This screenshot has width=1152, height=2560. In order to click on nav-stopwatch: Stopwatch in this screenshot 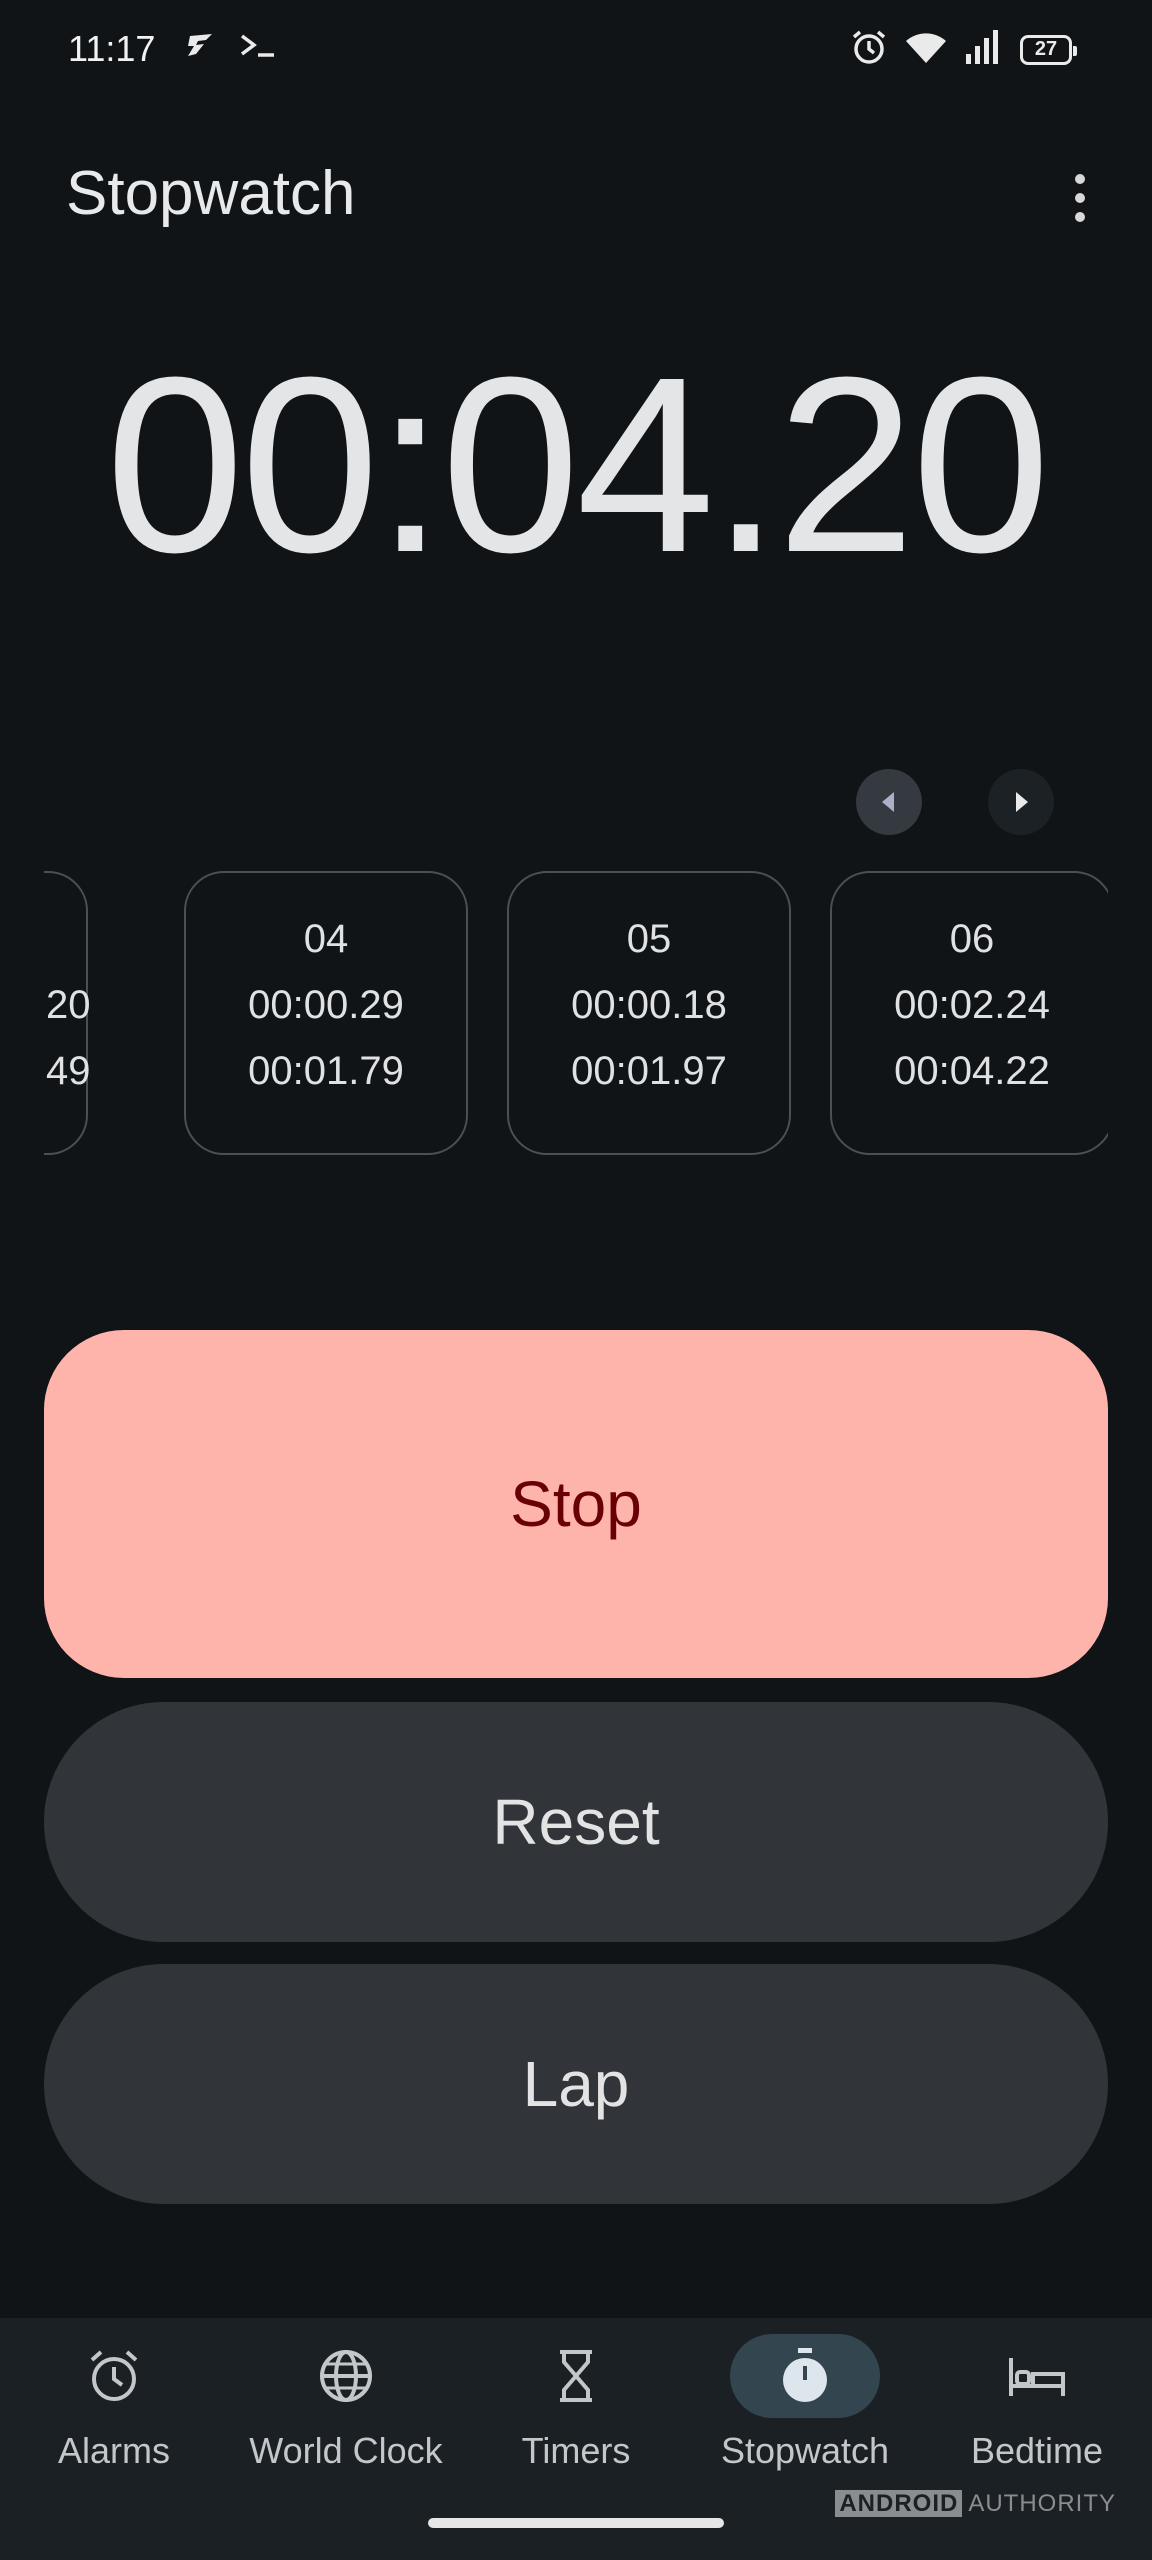, I will do `click(805, 2413)`.